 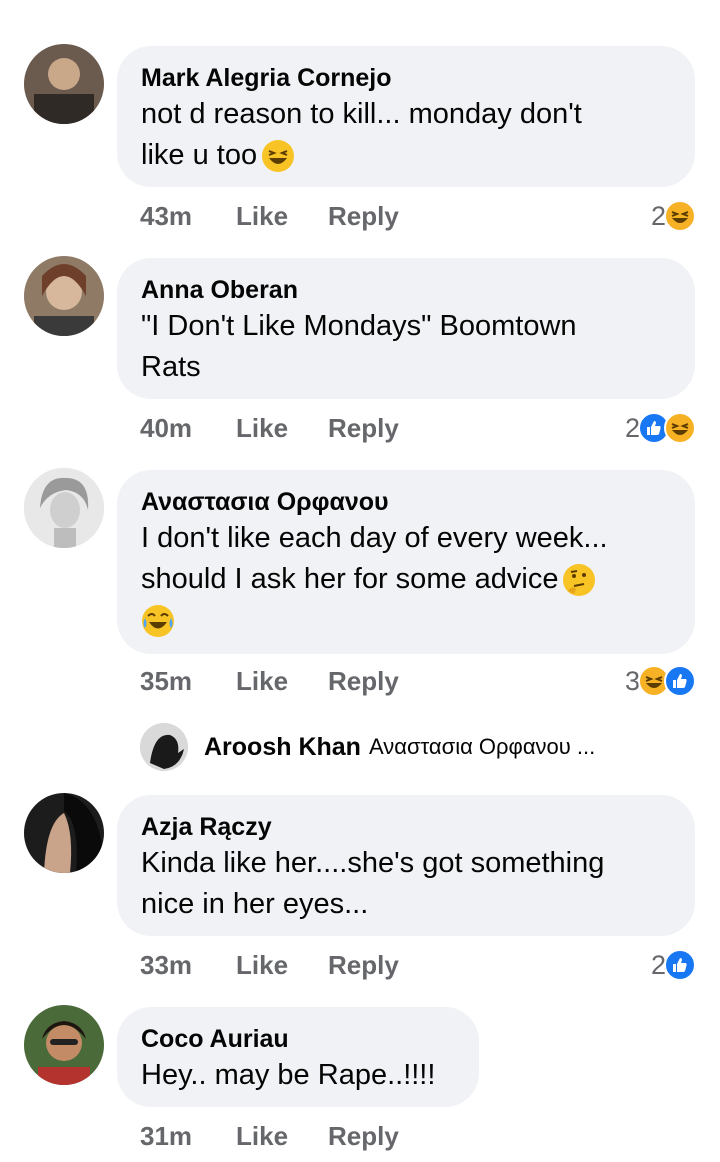 What do you see at coordinates (282, 747) in the screenshot?
I see `reply-author: Aroosh Khan` at bounding box center [282, 747].